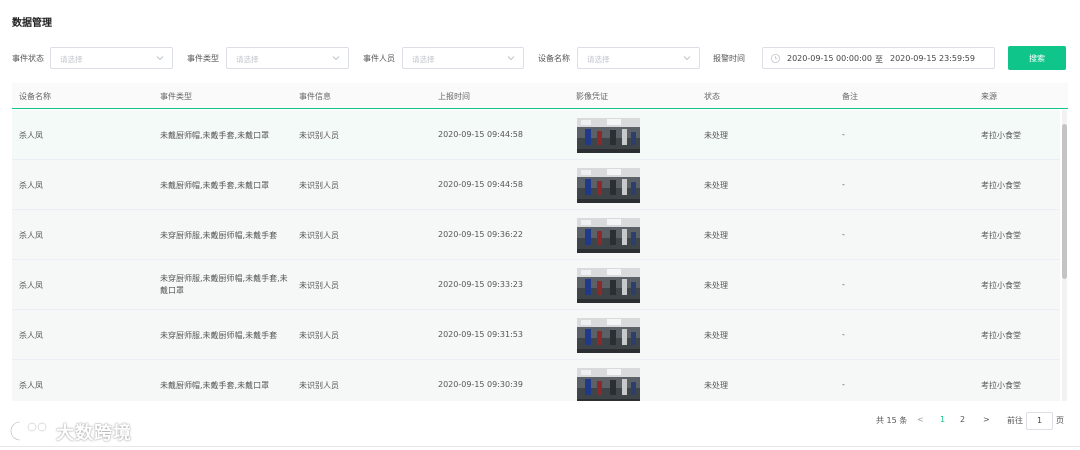 The height and width of the screenshot is (450, 1080). I want to click on cell-report-time: 2020-09-15 09:31:53, so click(480, 334).